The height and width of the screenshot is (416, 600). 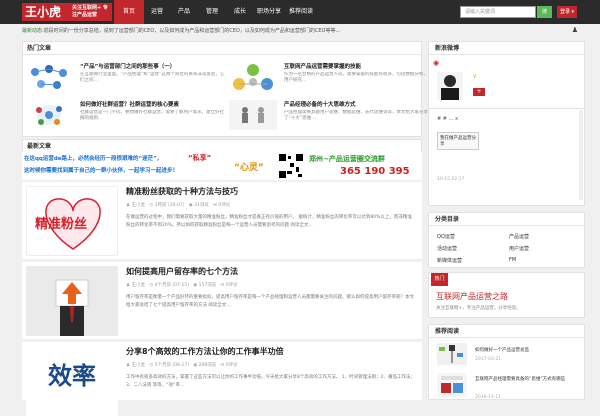 I want to click on user-icon: ♟, so click(x=575, y=30).